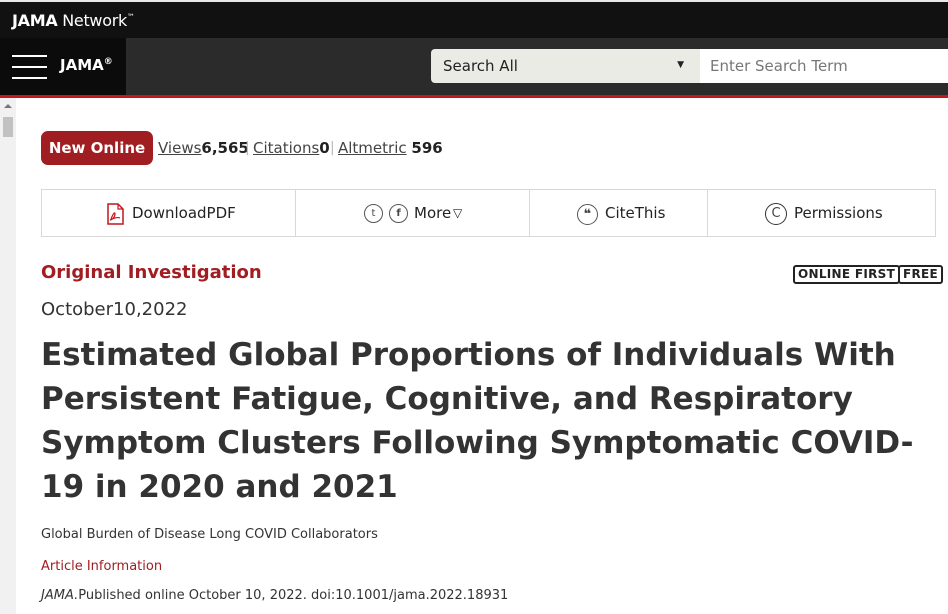 This screenshot has width=948, height=614. What do you see at coordinates (474, 19) in the screenshot?
I see `network-top-bar: JAMA Network™` at bounding box center [474, 19].